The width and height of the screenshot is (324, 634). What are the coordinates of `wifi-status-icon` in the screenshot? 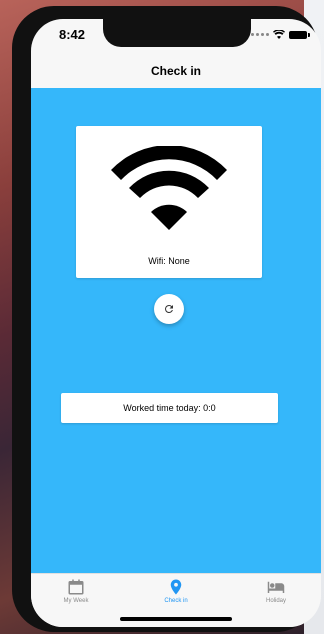 It's located at (279, 34).